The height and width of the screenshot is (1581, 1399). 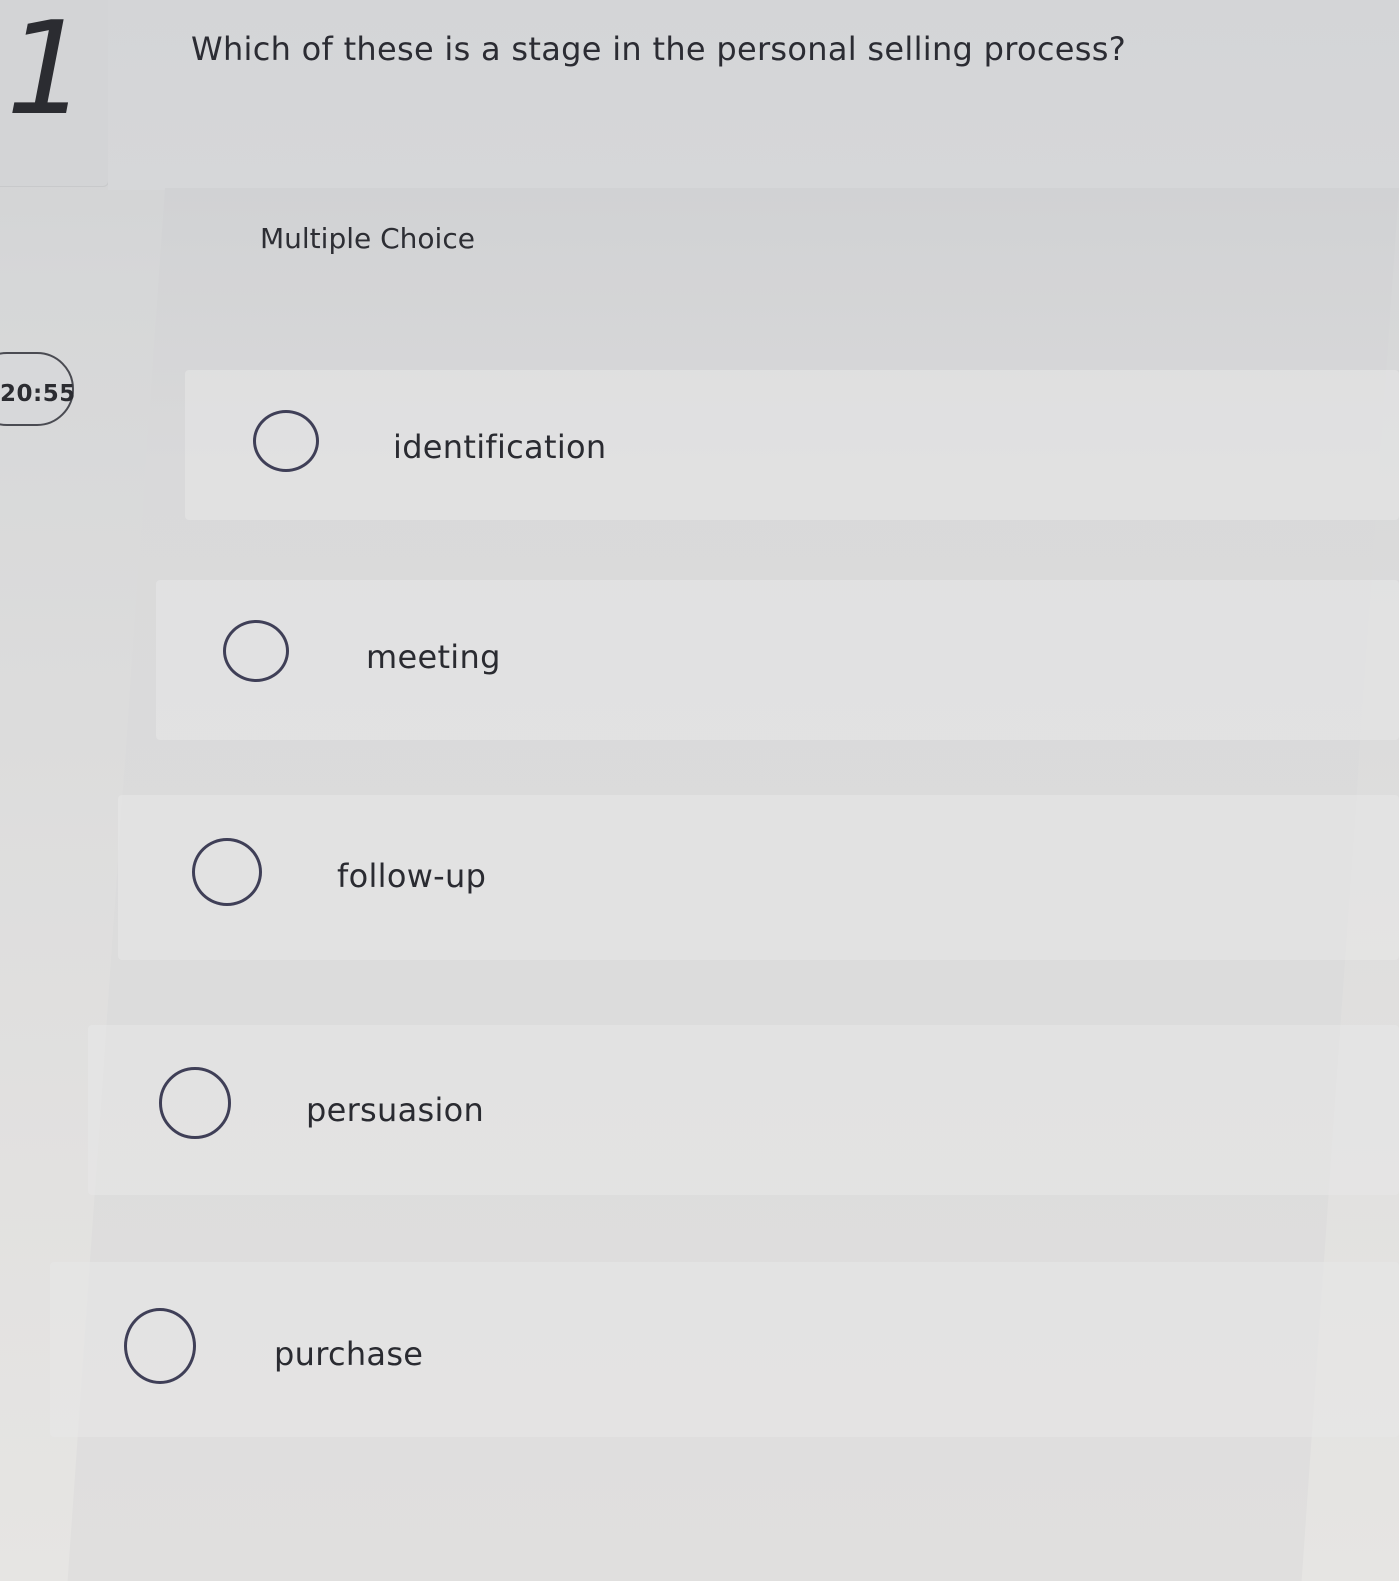 What do you see at coordinates (753, 95) in the screenshot?
I see `question-header` at bounding box center [753, 95].